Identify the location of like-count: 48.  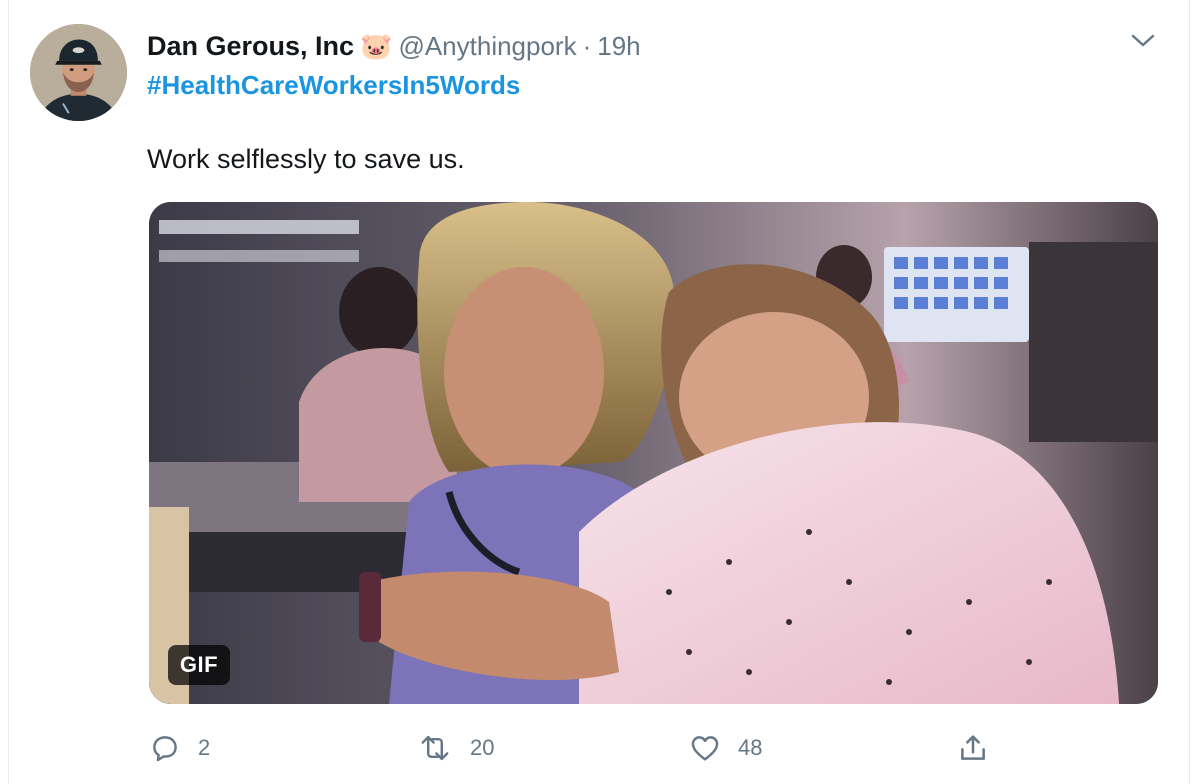
(750, 747).